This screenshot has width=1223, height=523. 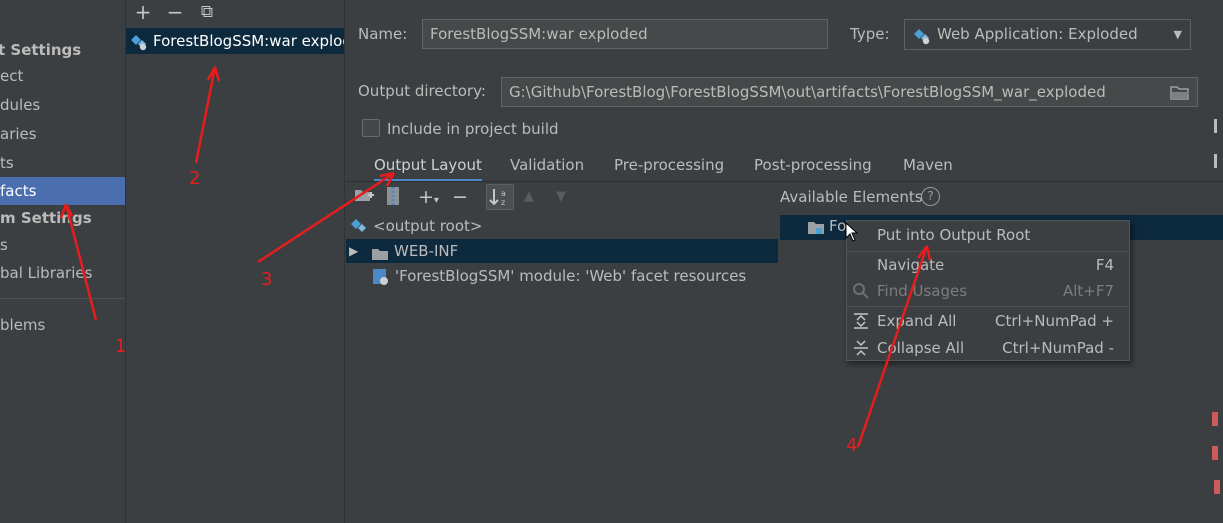 What do you see at coordinates (207, 13) in the screenshot?
I see `copy-artifact-button: ⧉` at bounding box center [207, 13].